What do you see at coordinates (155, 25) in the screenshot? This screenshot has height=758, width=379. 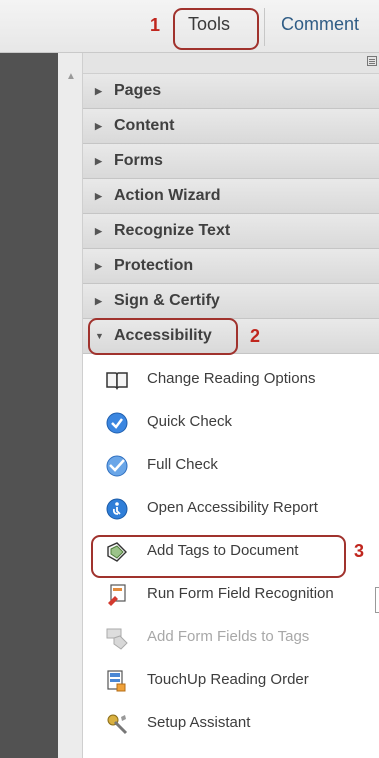 I see `callout-number-1: 1` at bounding box center [155, 25].